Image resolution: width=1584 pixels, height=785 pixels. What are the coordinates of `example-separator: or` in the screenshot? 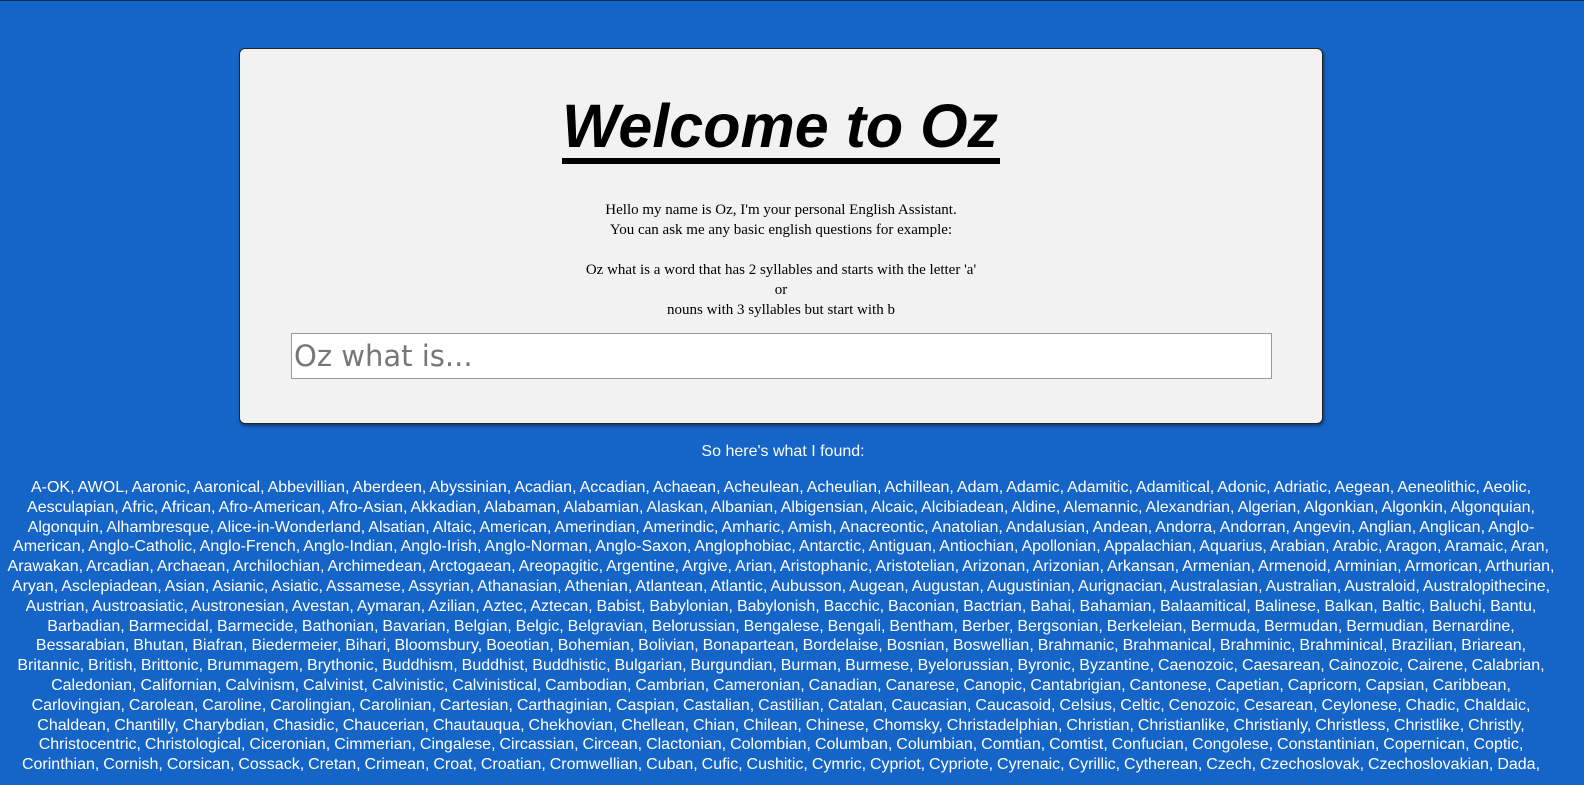 It's located at (781, 290).